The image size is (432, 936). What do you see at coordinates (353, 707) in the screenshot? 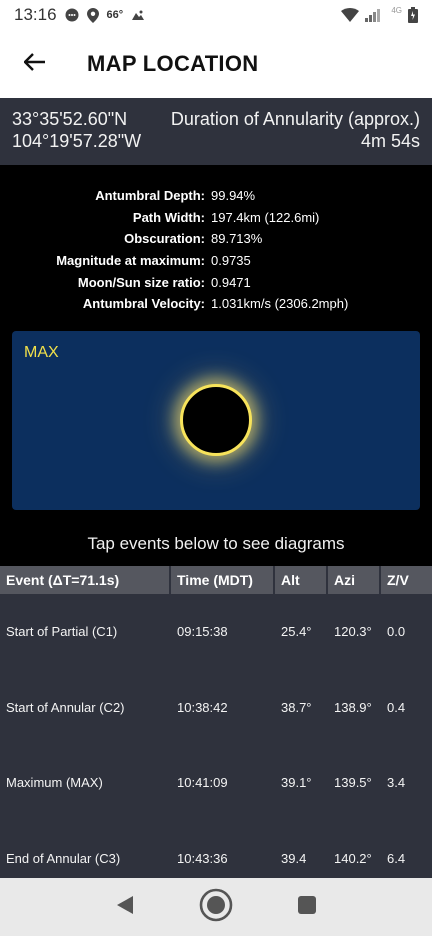
I see `cell-azi: 138.9°` at bounding box center [353, 707].